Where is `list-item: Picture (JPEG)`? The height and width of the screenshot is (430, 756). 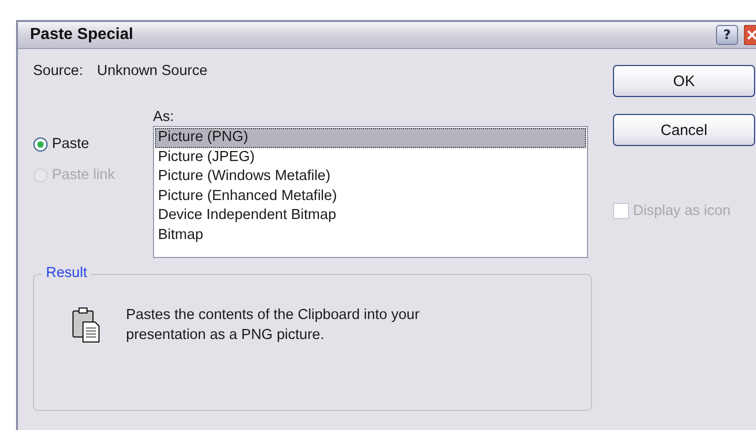
list-item: Picture (JPEG) is located at coordinates (370, 157).